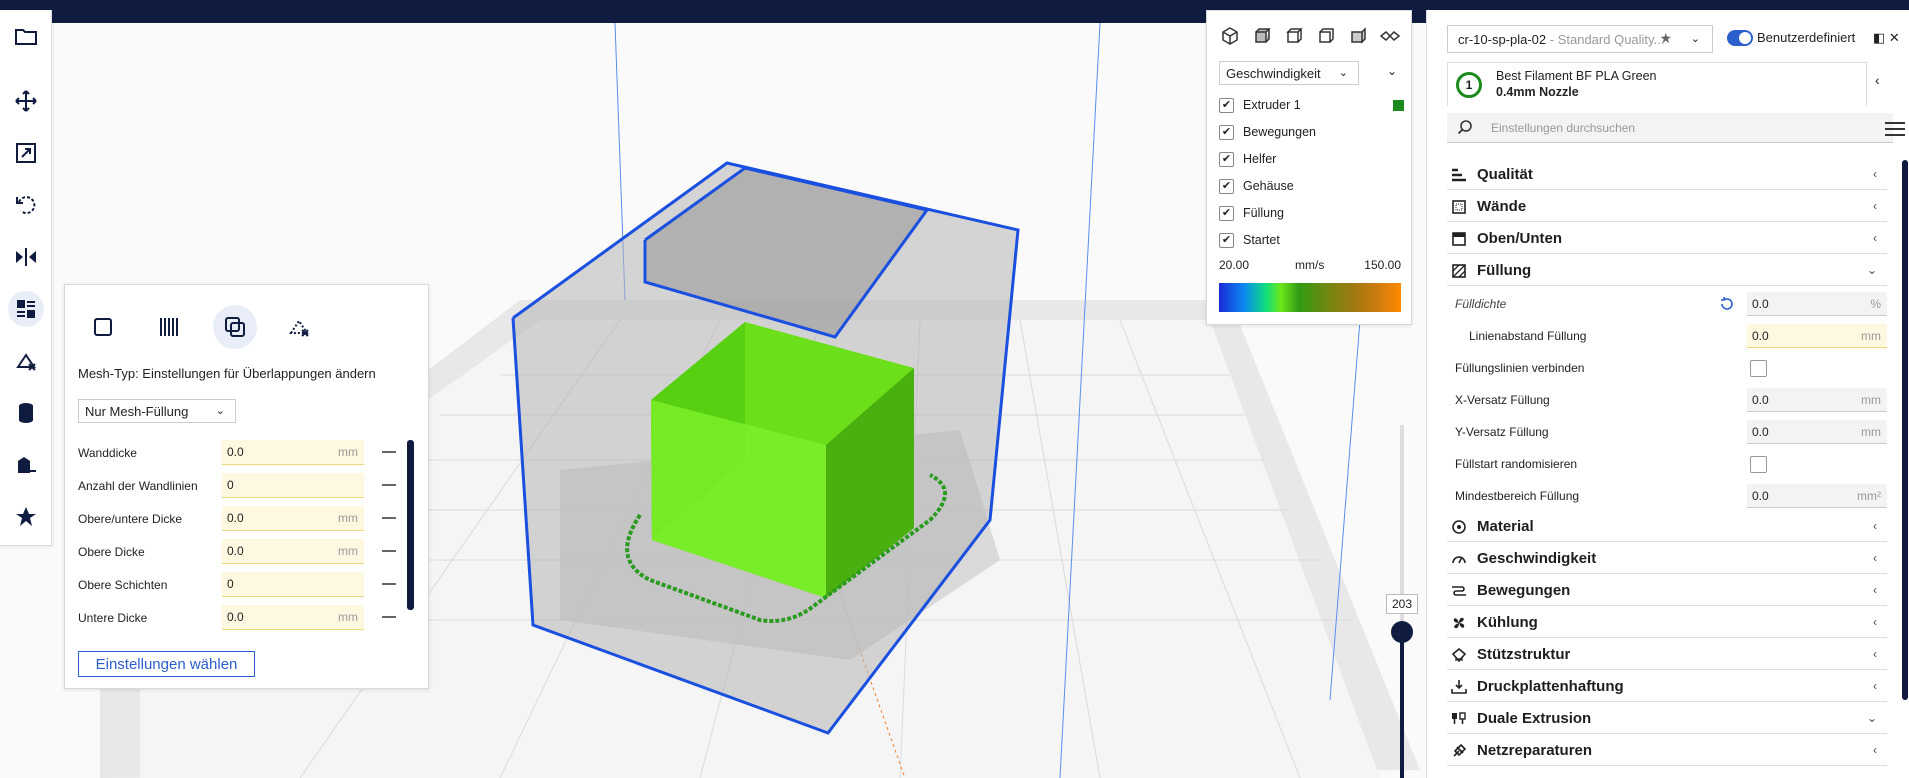 The width and height of the screenshot is (1909, 778). What do you see at coordinates (1230, 36) in the screenshot?
I see `3d-view-icon` at bounding box center [1230, 36].